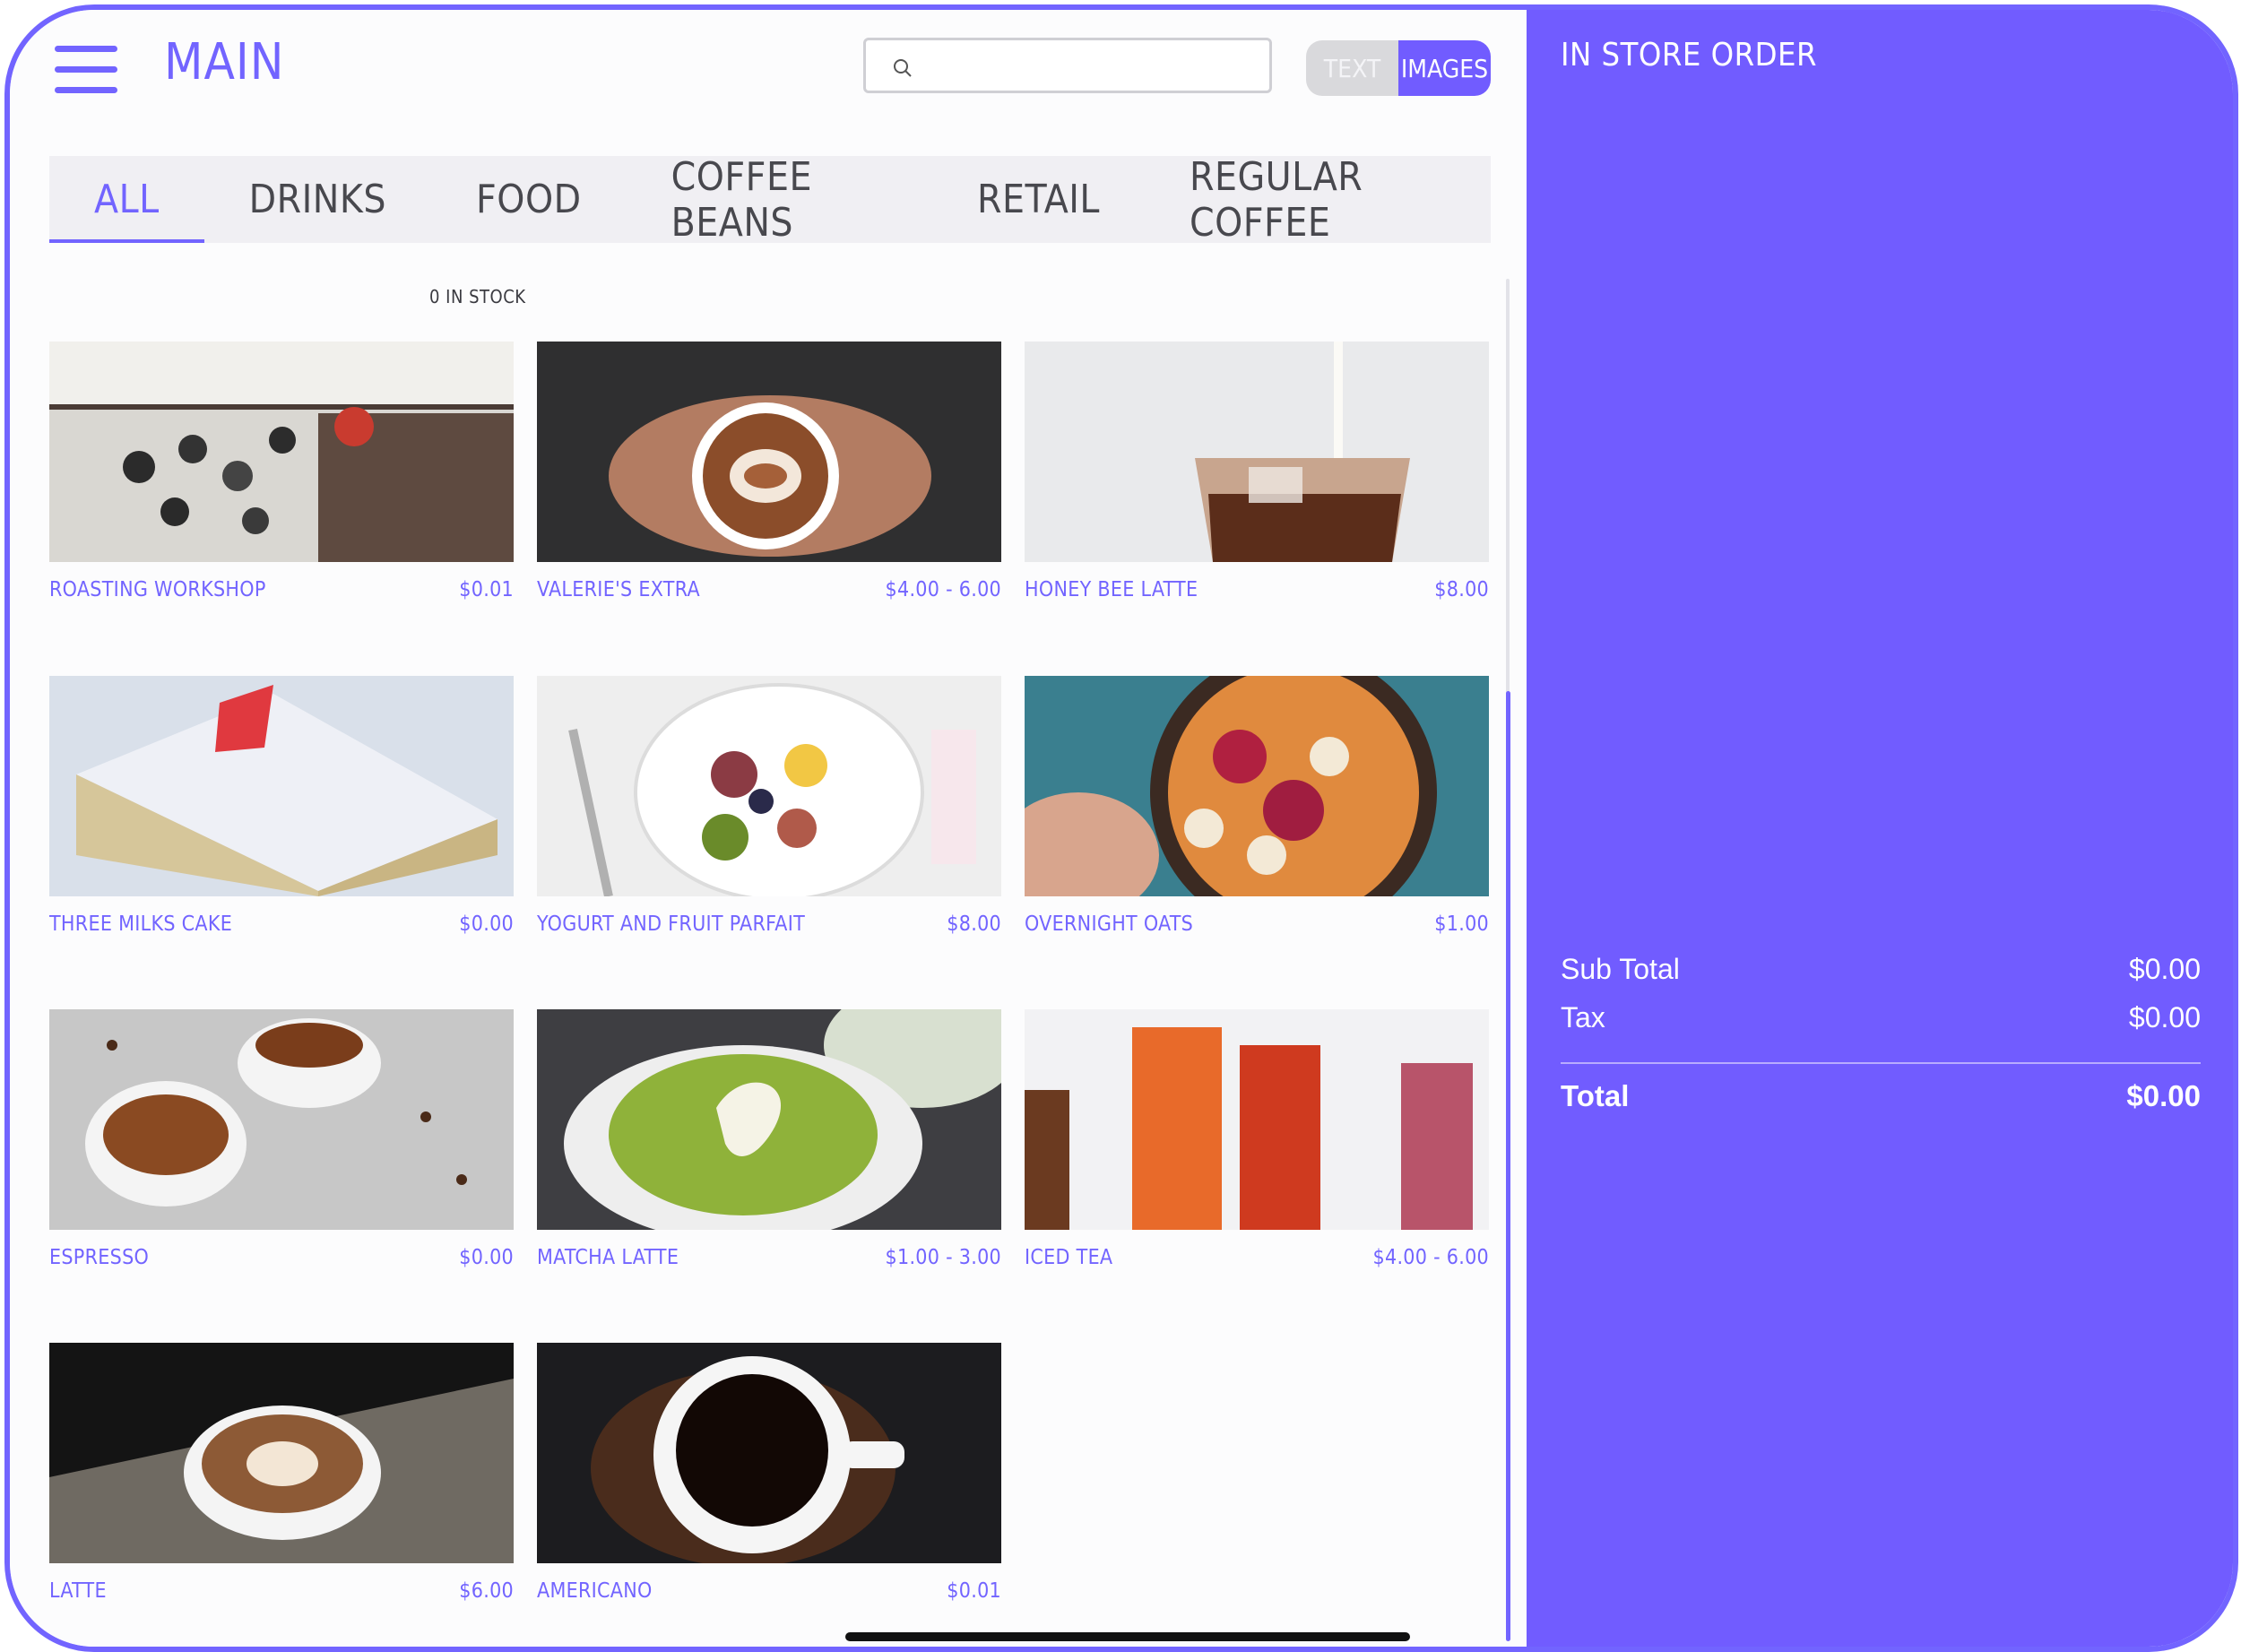 The height and width of the screenshot is (1652, 2241). Describe the element at coordinates (671, 924) in the screenshot. I see `product-name: YOGURT AND FRUIT PARFAIT` at that location.